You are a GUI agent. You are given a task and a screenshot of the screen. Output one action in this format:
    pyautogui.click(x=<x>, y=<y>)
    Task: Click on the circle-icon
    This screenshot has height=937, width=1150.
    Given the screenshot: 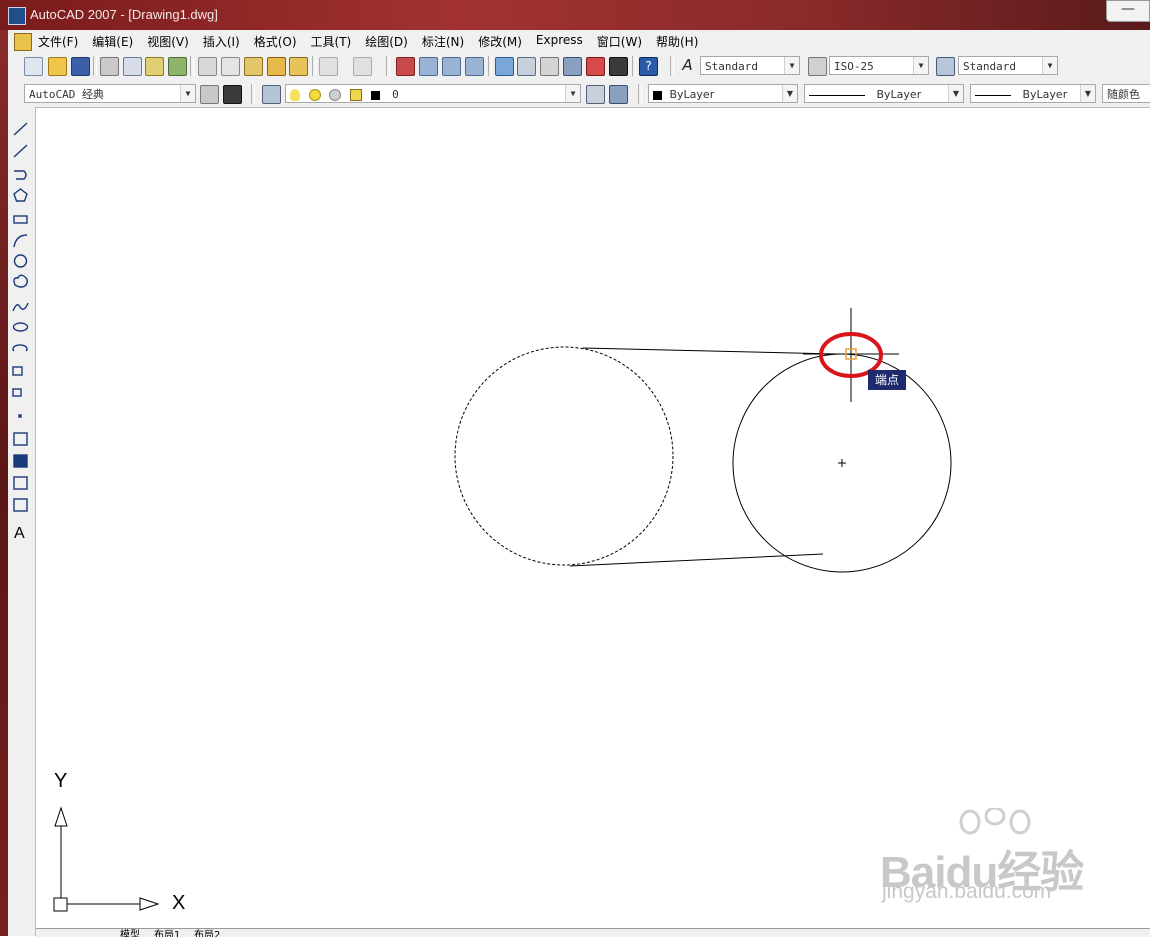 What is the action you would take?
    pyautogui.click(x=20, y=261)
    